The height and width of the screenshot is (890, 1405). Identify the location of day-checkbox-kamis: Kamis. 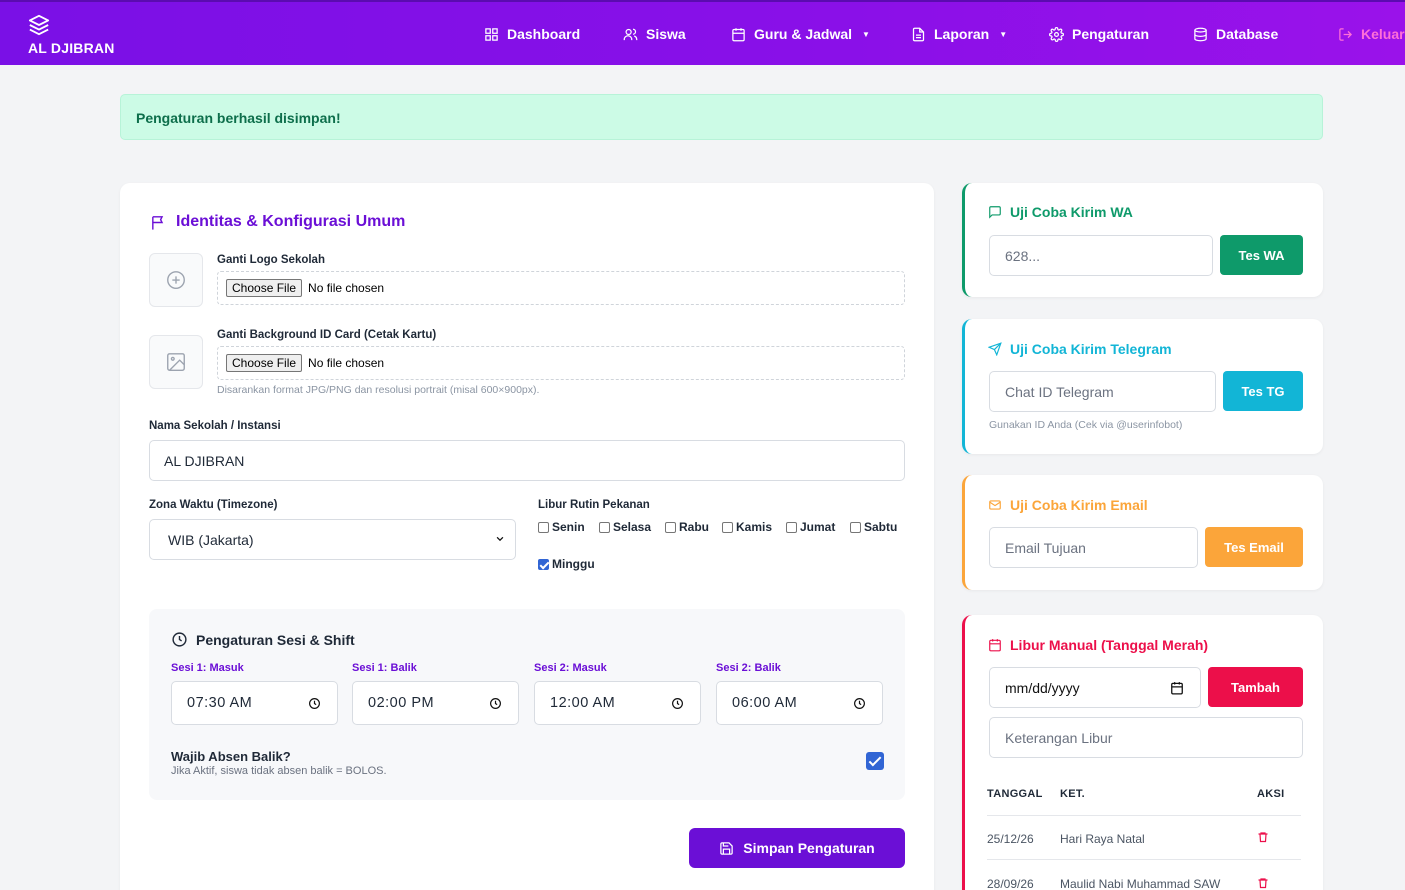
(747, 527).